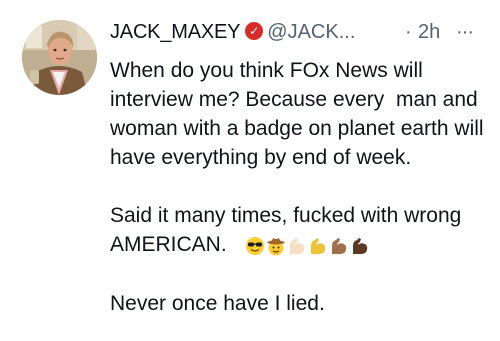 The width and height of the screenshot is (500, 341). What do you see at coordinates (175, 32) in the screenshot?
I see `display-name: JACK_MAXEY` at bounding box center [175, 32].